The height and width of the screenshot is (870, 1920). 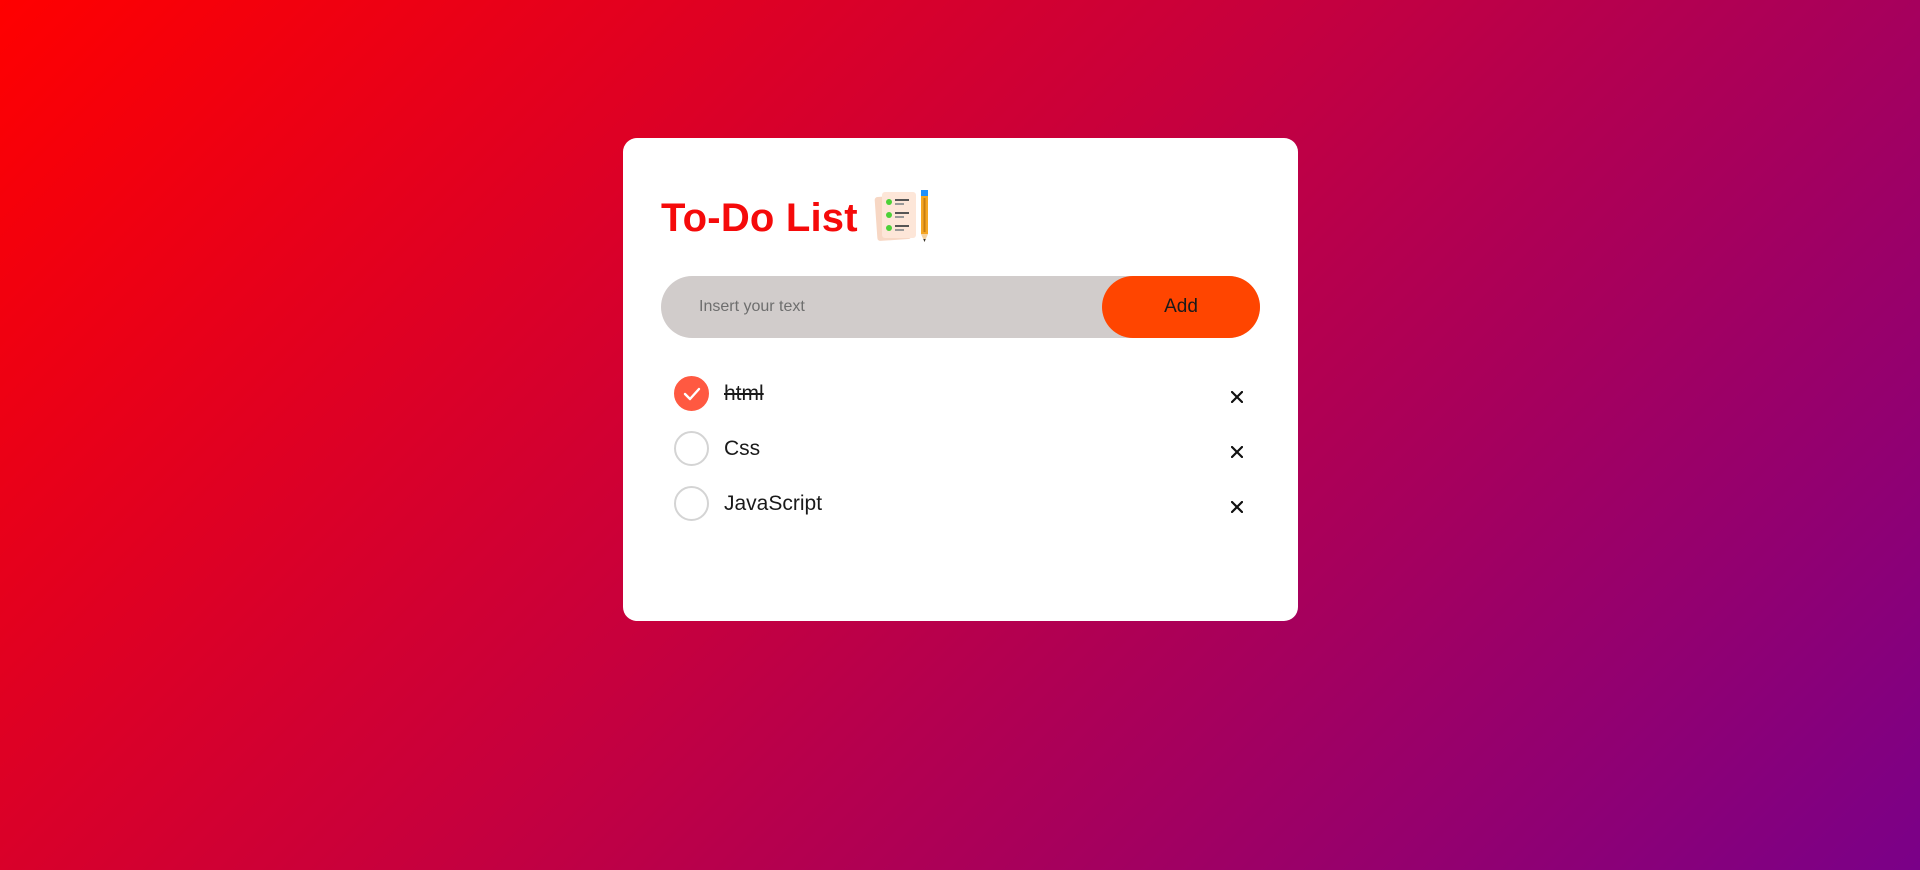 I want to click on task-text: Css, so click(x=742, y=448).